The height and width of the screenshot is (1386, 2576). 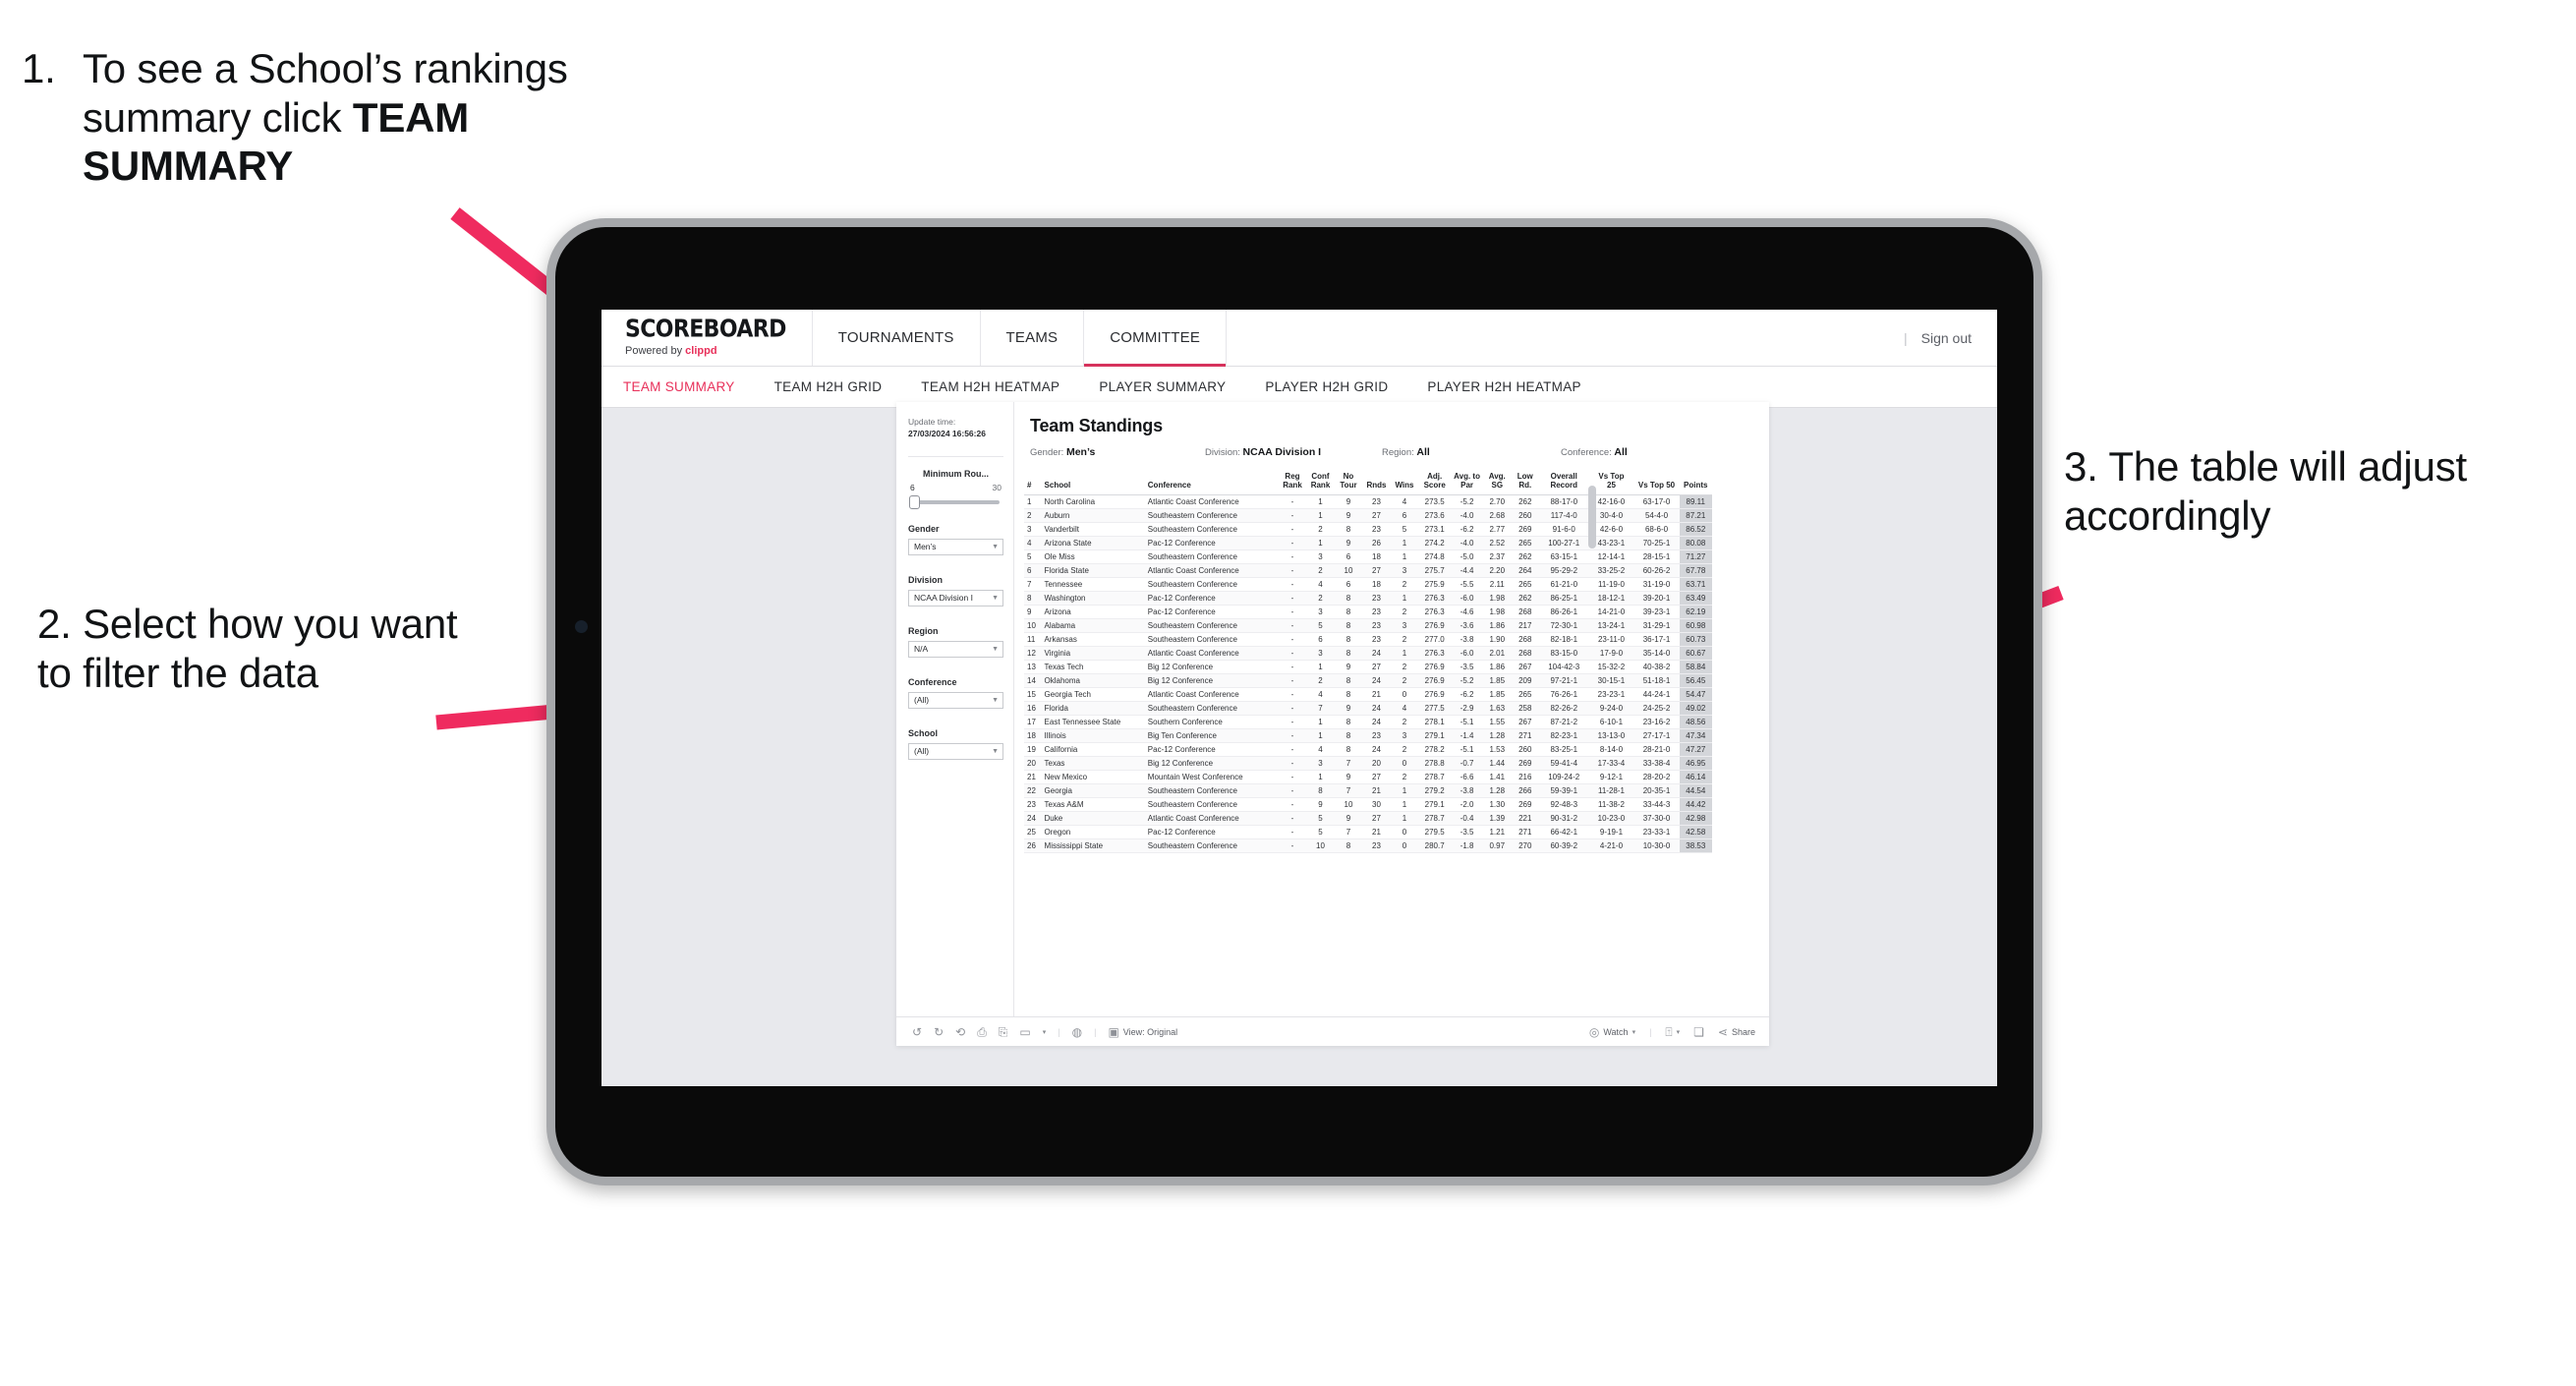 What do you see at coordinates (1404, 749) in the screenshot?
I see `table-cell: 2` at bounding box center [1404, 749].